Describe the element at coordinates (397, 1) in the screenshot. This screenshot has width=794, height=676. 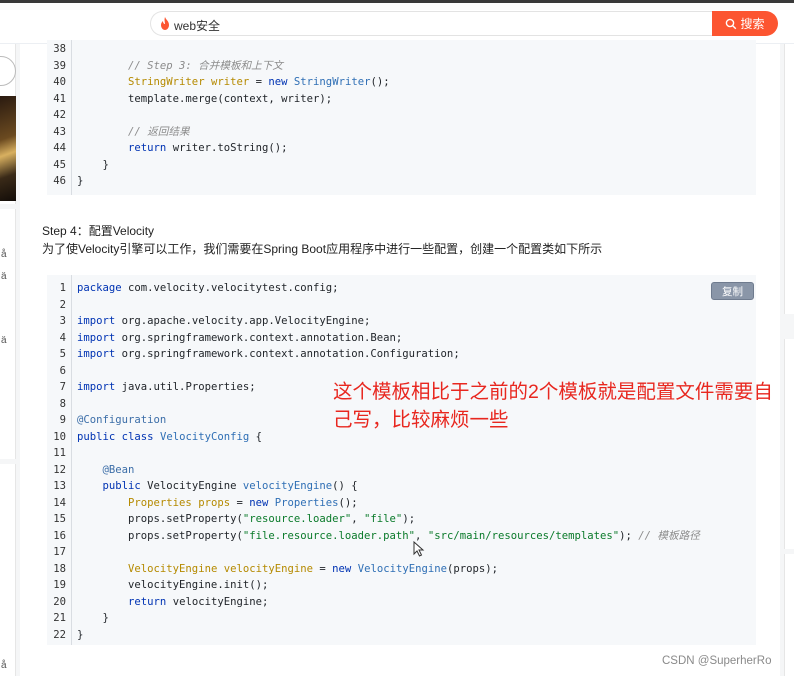
I see `browser-chrome-strip` at that location.